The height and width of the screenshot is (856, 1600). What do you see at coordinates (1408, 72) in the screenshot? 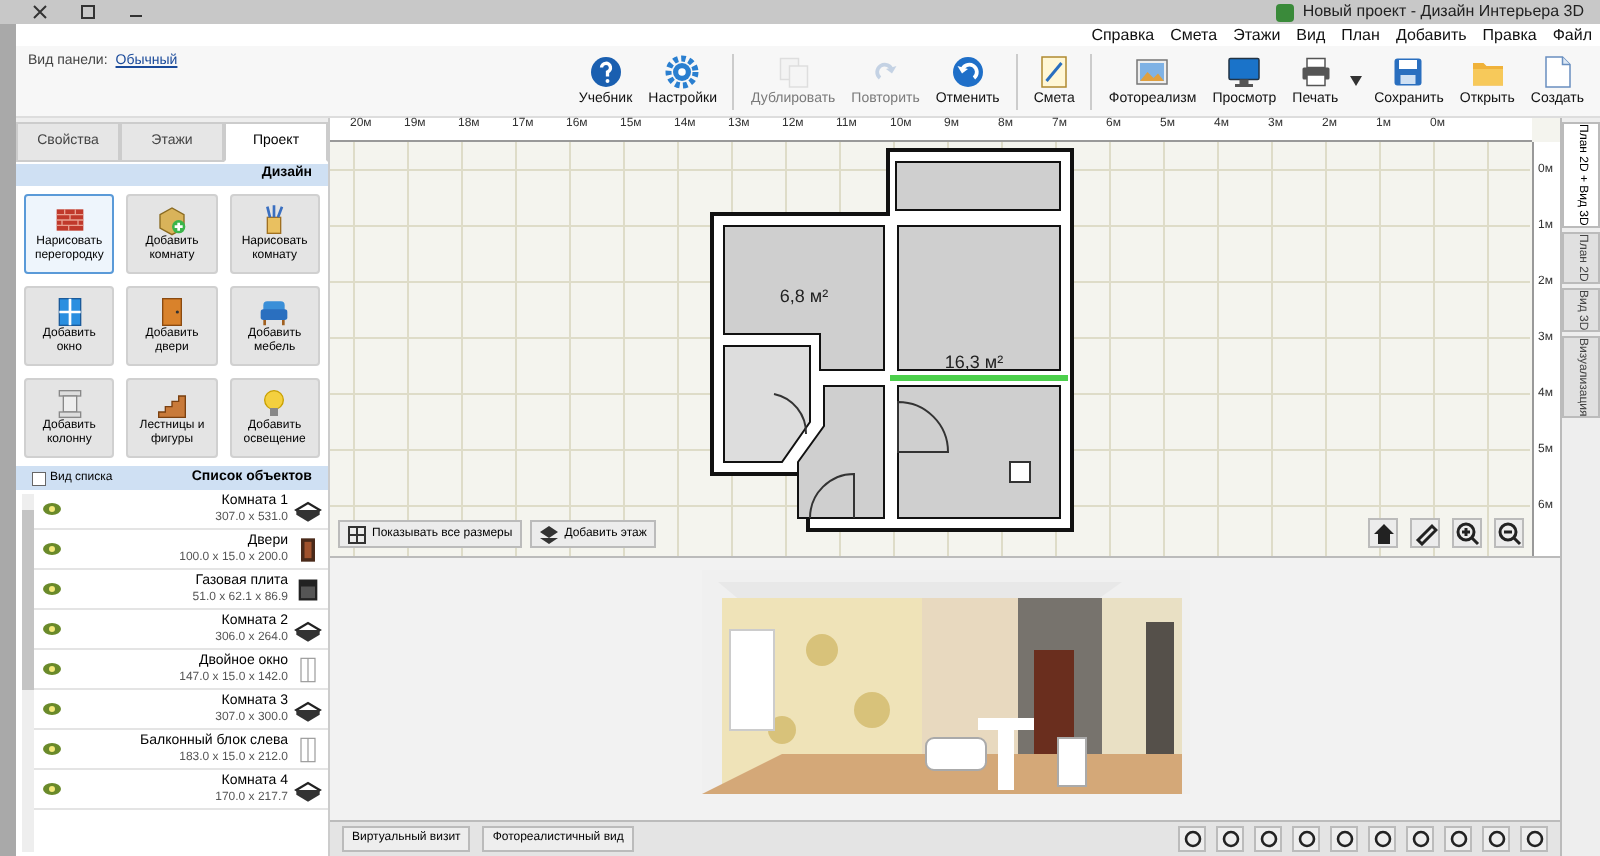
I see `floppy-icon` at bounding box center [1408, 72].